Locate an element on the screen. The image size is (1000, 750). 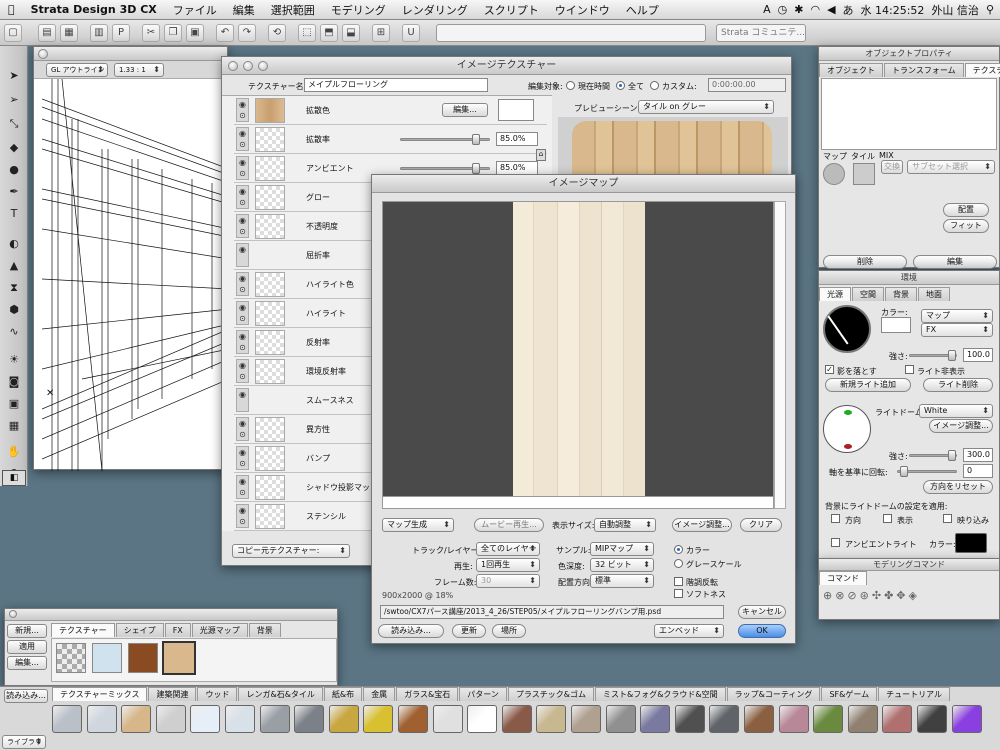
align-icon: ⊞ is located at coordinates (381, 33).